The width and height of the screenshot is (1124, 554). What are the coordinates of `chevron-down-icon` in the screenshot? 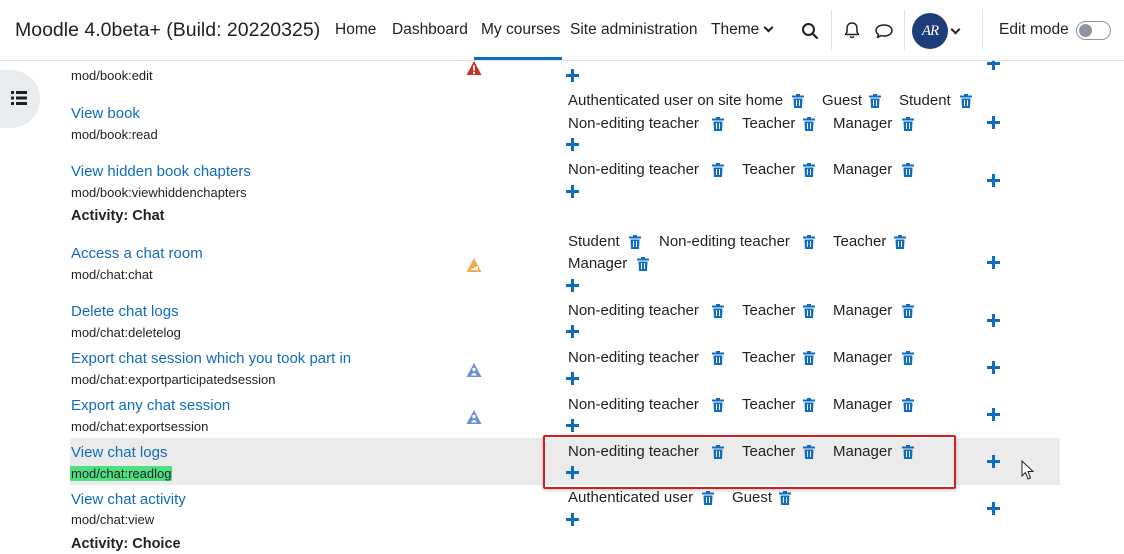 It's located at (768, 27).